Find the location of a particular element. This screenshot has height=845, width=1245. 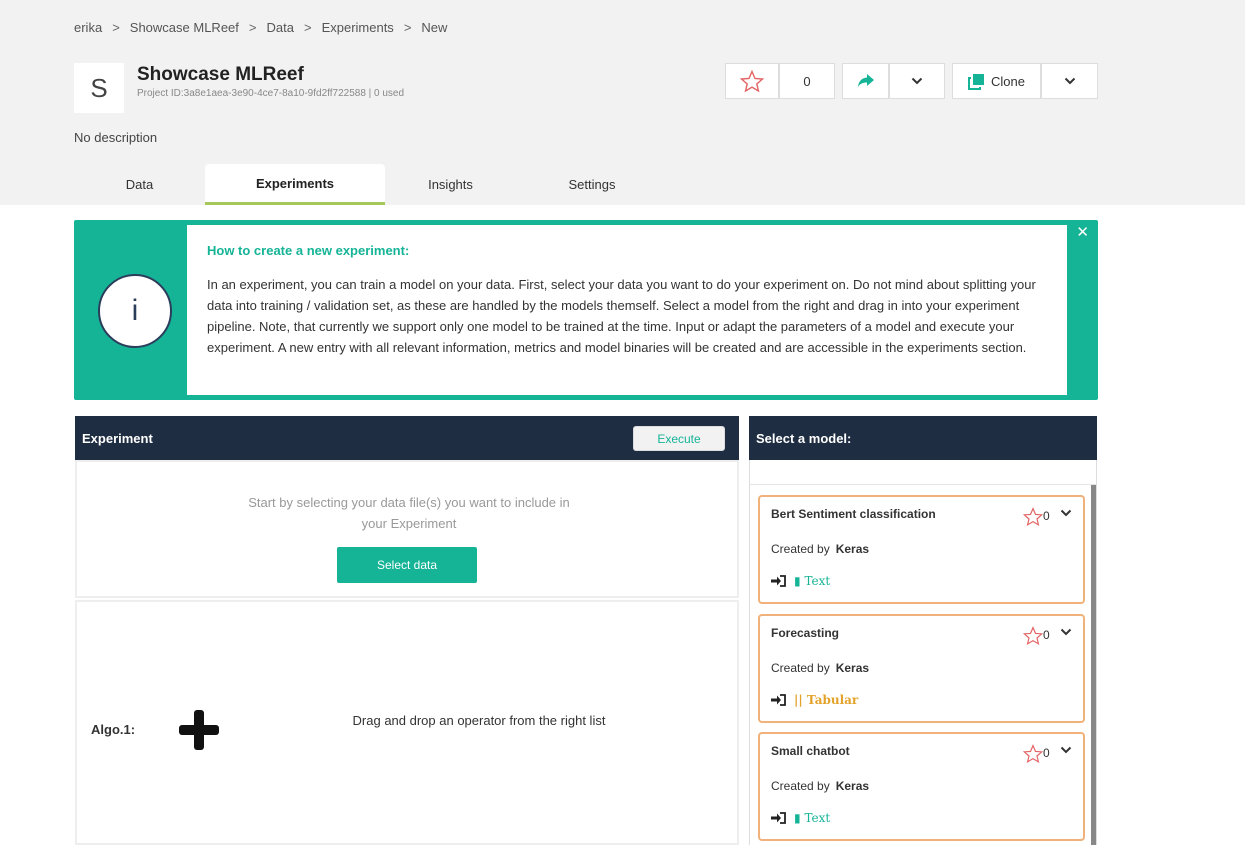

plus-icon is located at coordinates (199, 730).